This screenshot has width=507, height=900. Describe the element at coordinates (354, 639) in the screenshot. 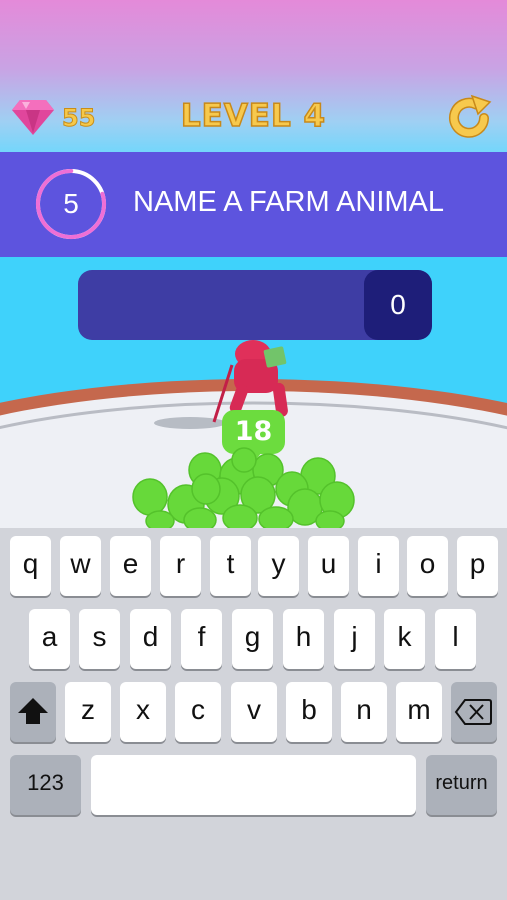

I see `key-j: j` at that location.